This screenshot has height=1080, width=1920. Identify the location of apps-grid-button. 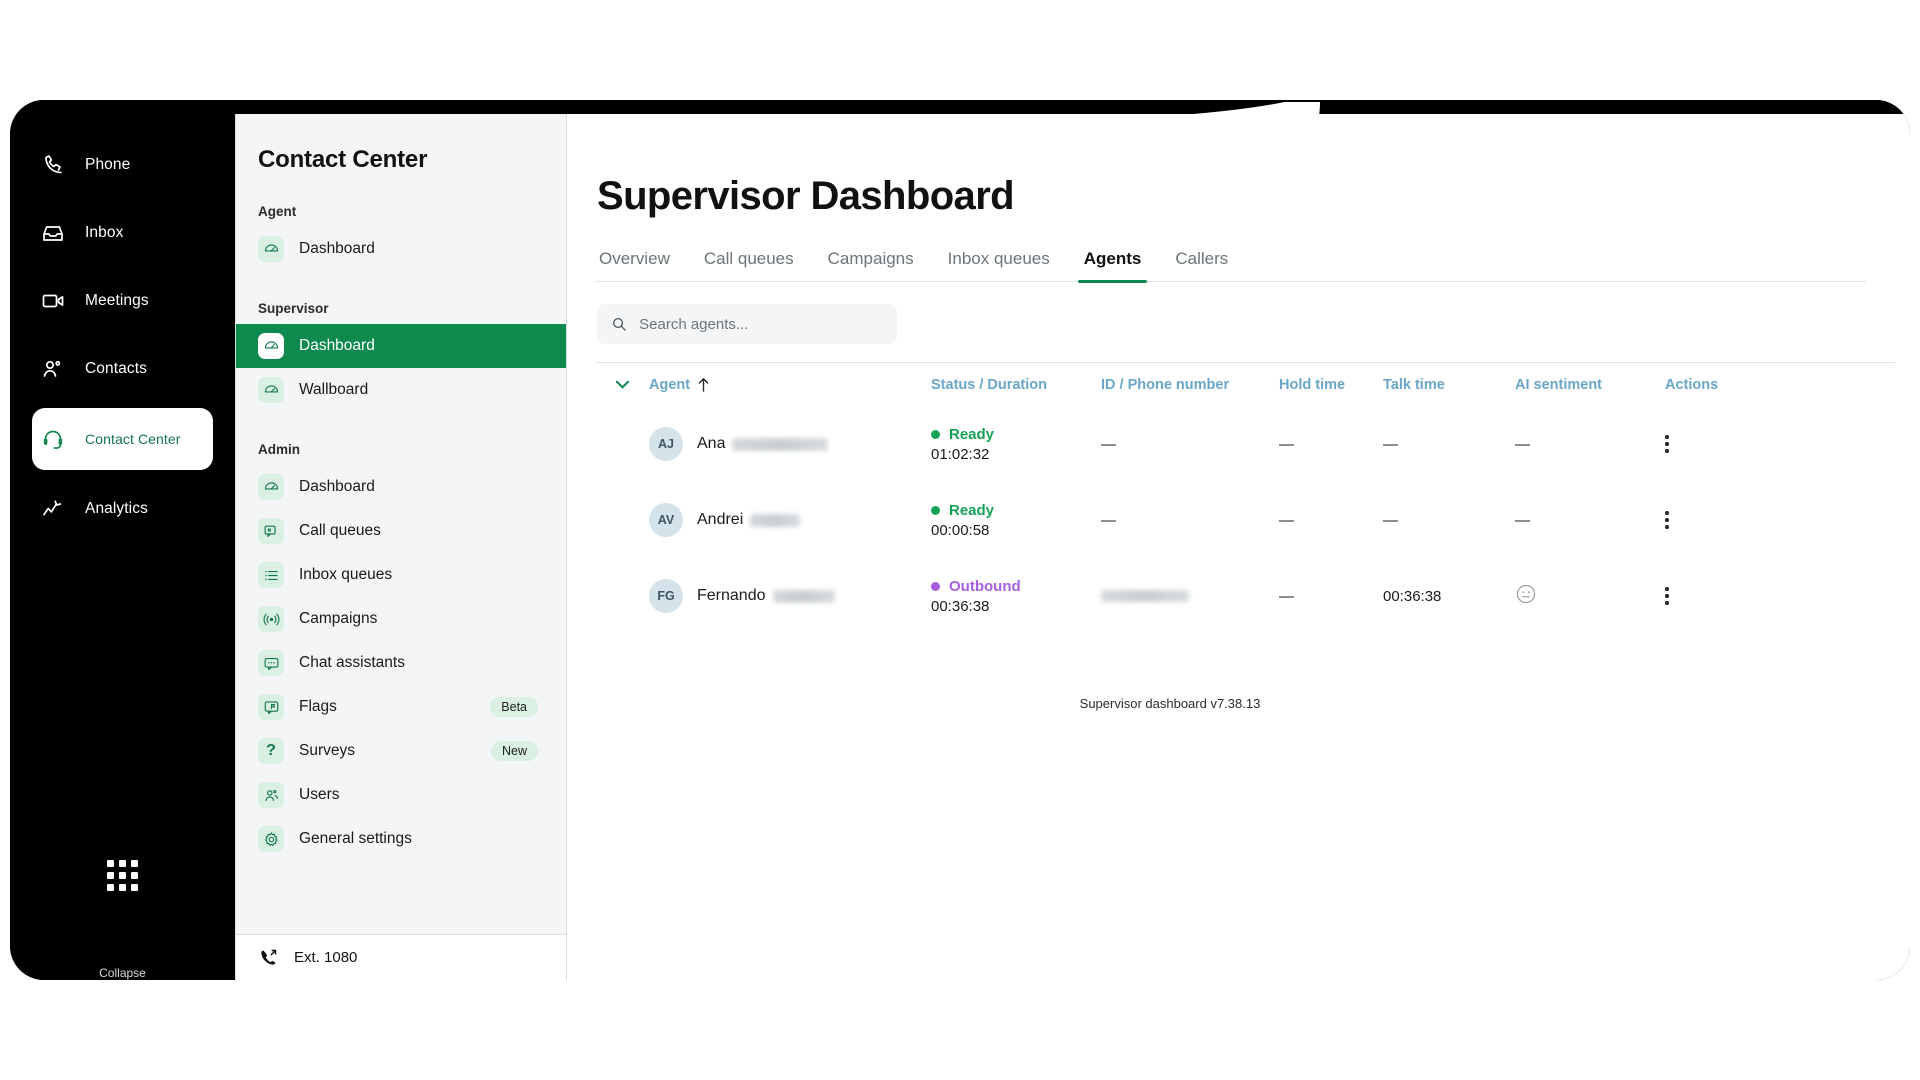
(122, 875).